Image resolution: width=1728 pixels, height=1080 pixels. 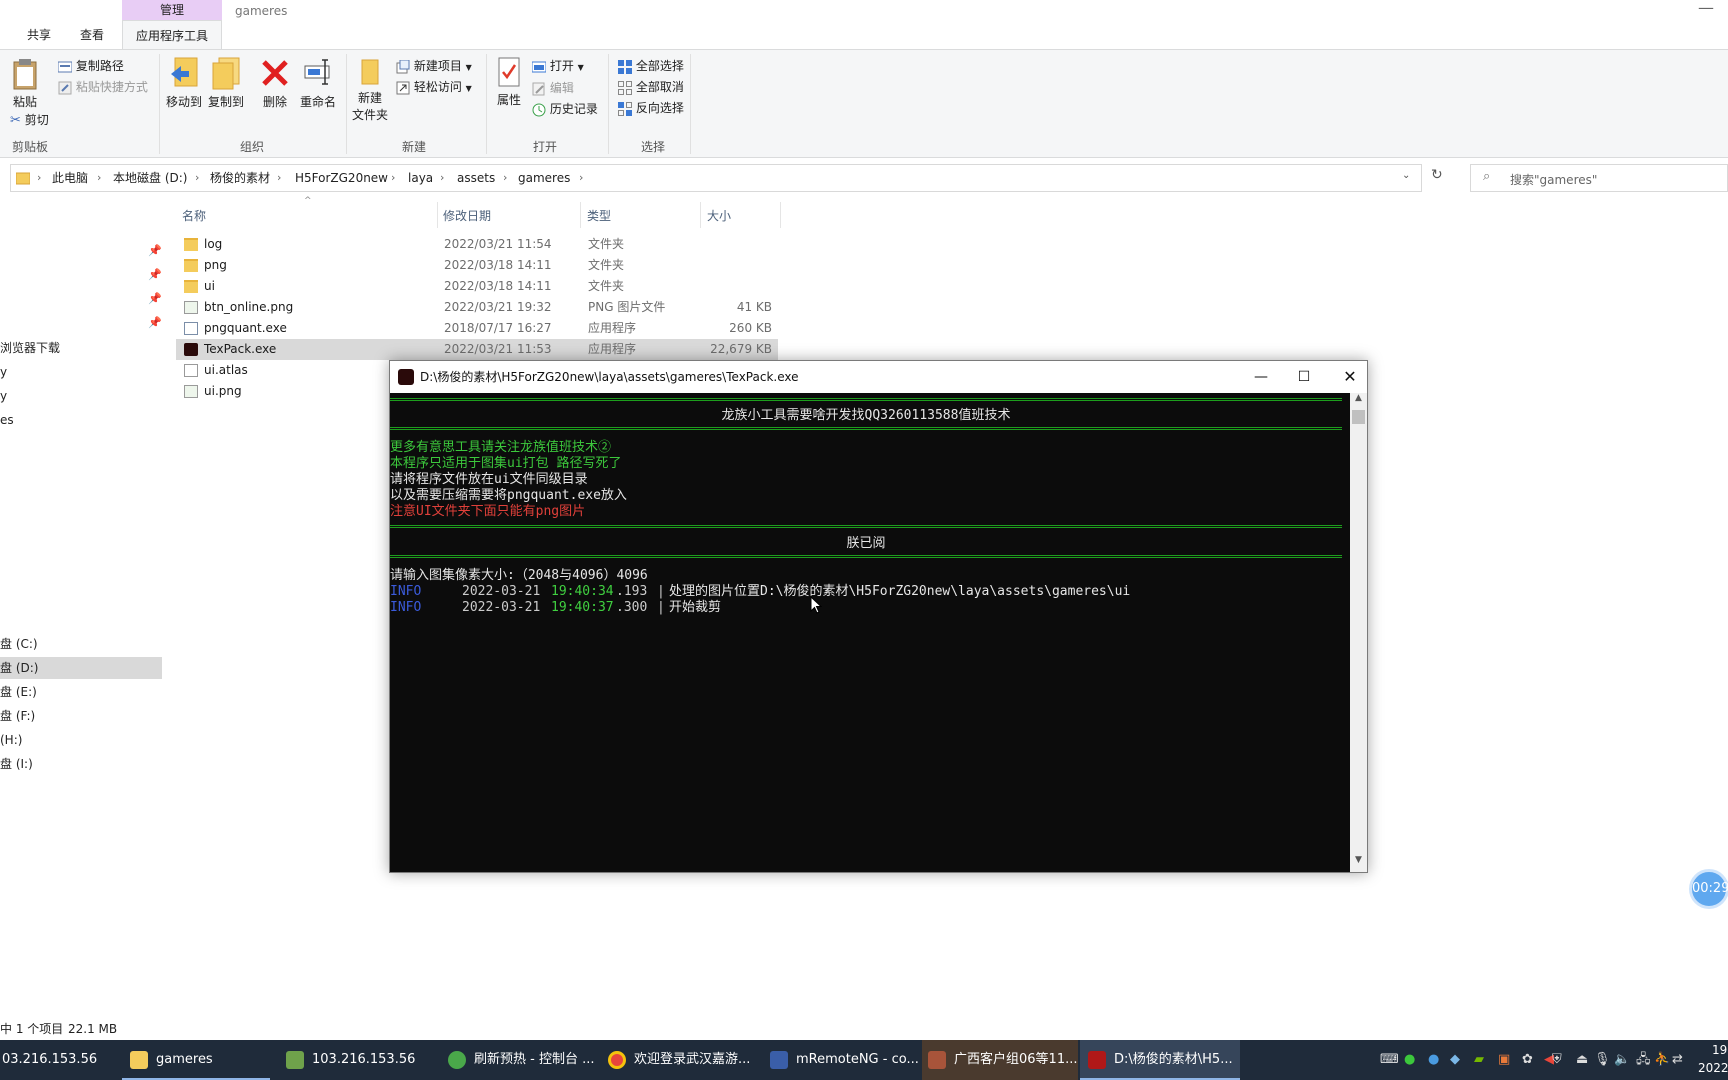 What do you see at coordinates (1622, 1060) in the screenshot?
I see `volume-icon: 🔈` at bounding box center [1622, 1060].